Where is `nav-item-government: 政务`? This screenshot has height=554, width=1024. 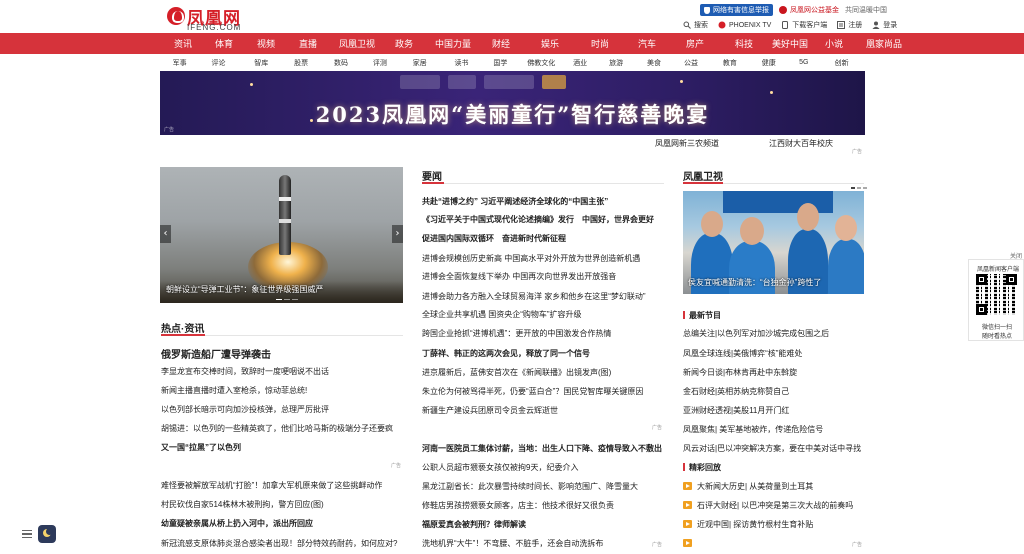
nav-item-government: 政务 is located at coordinates (404, 43).